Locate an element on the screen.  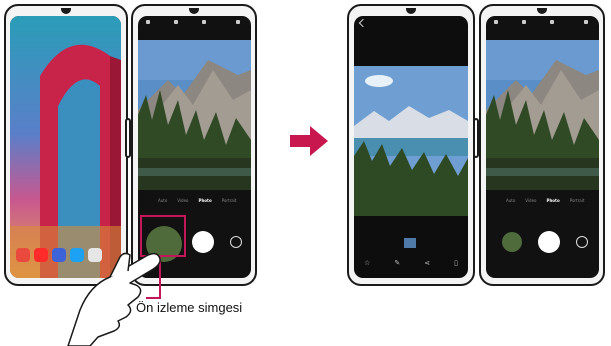
phone-icon is located at coordinates (23, 255).